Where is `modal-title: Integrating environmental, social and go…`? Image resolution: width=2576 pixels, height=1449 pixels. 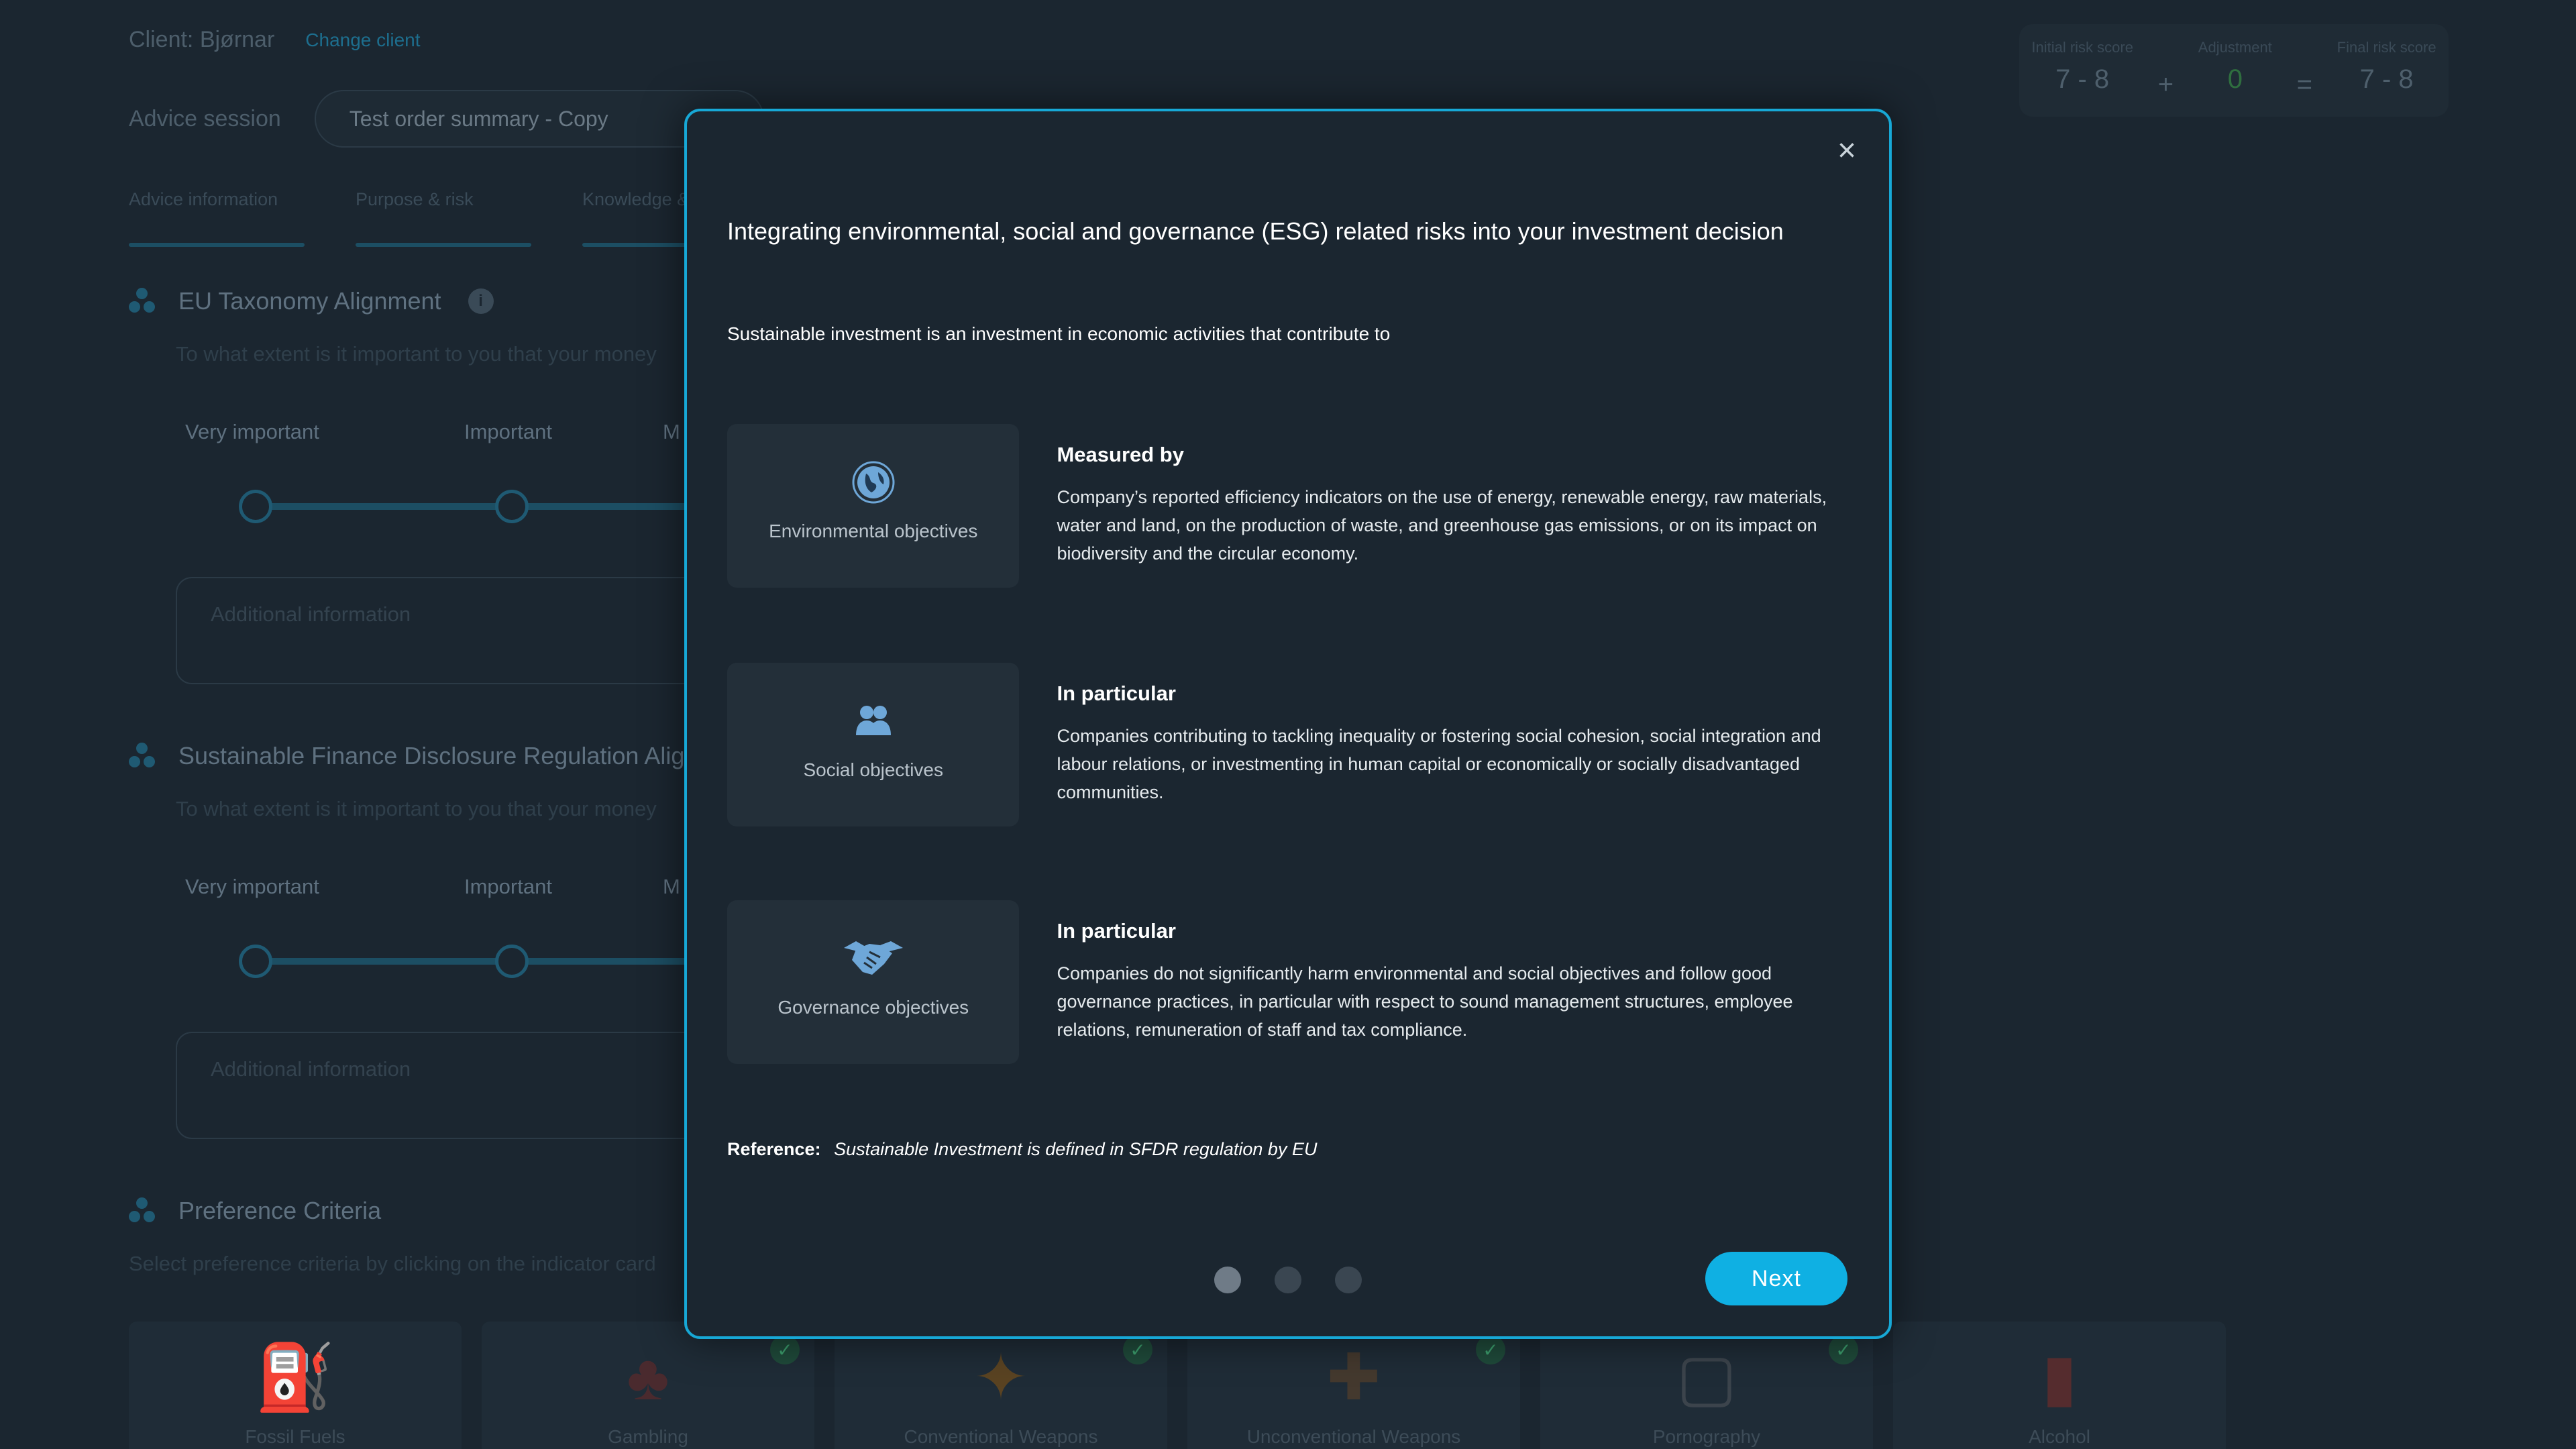
modal-title: Integrating environmental, social and go… is located at coordinates (1255, 231).